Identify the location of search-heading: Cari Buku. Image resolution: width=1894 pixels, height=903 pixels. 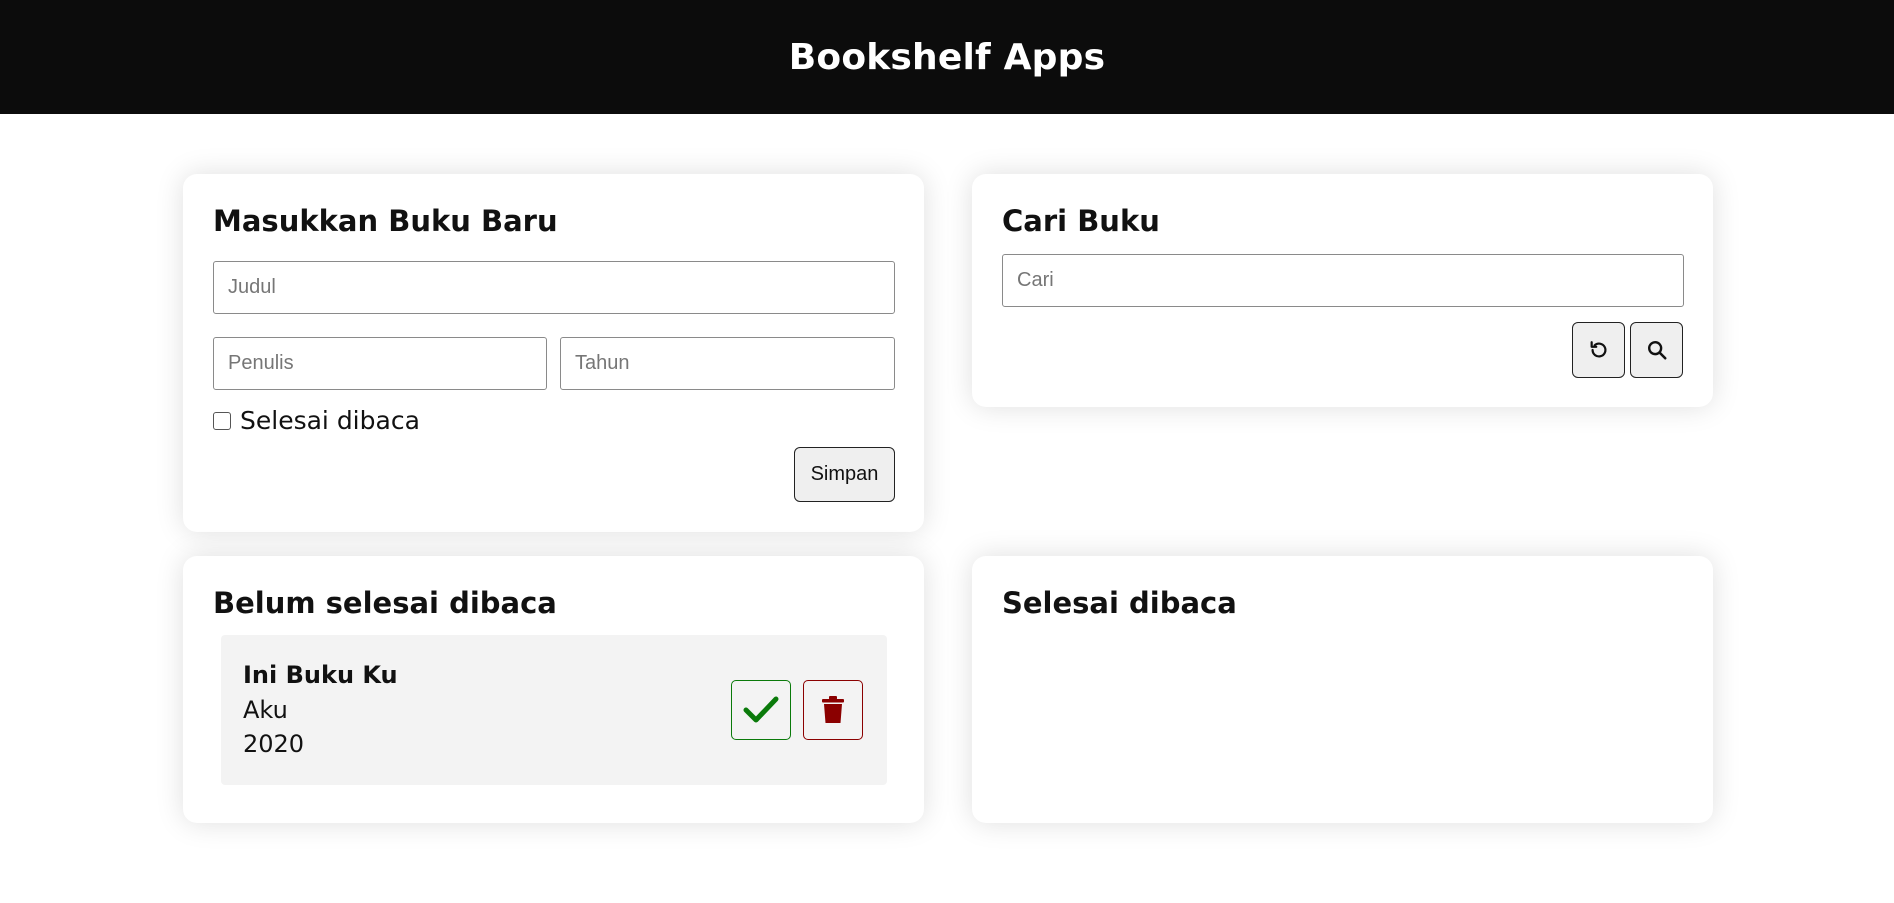
(1081, 221).